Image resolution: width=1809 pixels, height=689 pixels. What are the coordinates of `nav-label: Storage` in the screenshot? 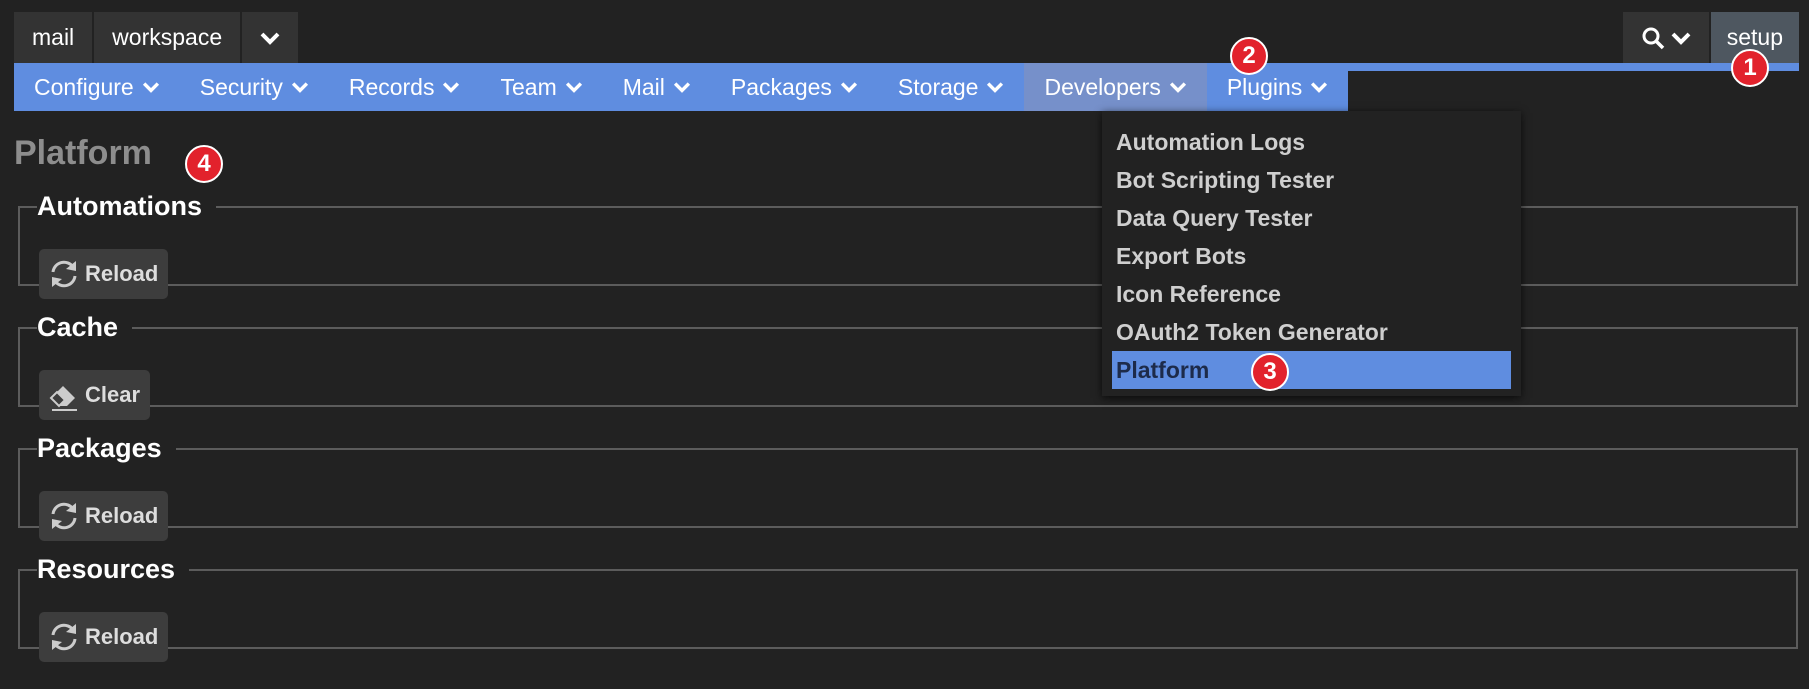 It's located at (938, 86).